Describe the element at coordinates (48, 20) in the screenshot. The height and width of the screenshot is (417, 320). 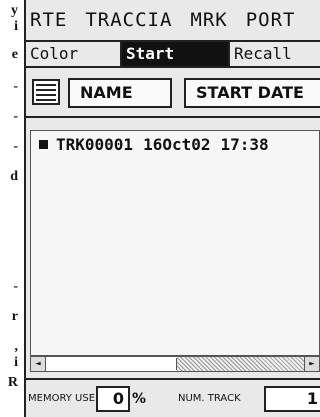
I see `menu-item-rte: RTE` at that location.